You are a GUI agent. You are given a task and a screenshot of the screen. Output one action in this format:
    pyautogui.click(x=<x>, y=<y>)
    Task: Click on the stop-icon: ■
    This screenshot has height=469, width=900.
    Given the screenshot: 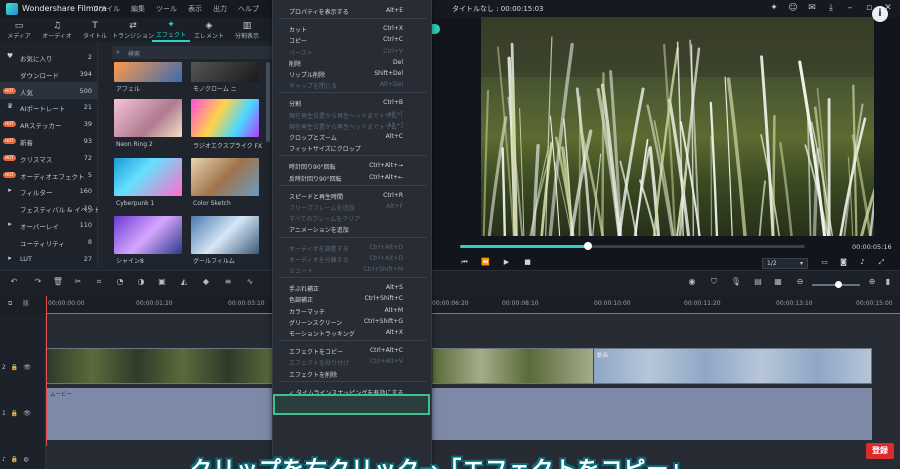 What is the action you would take?
    pyautogui.click(x=527, y=262)
    